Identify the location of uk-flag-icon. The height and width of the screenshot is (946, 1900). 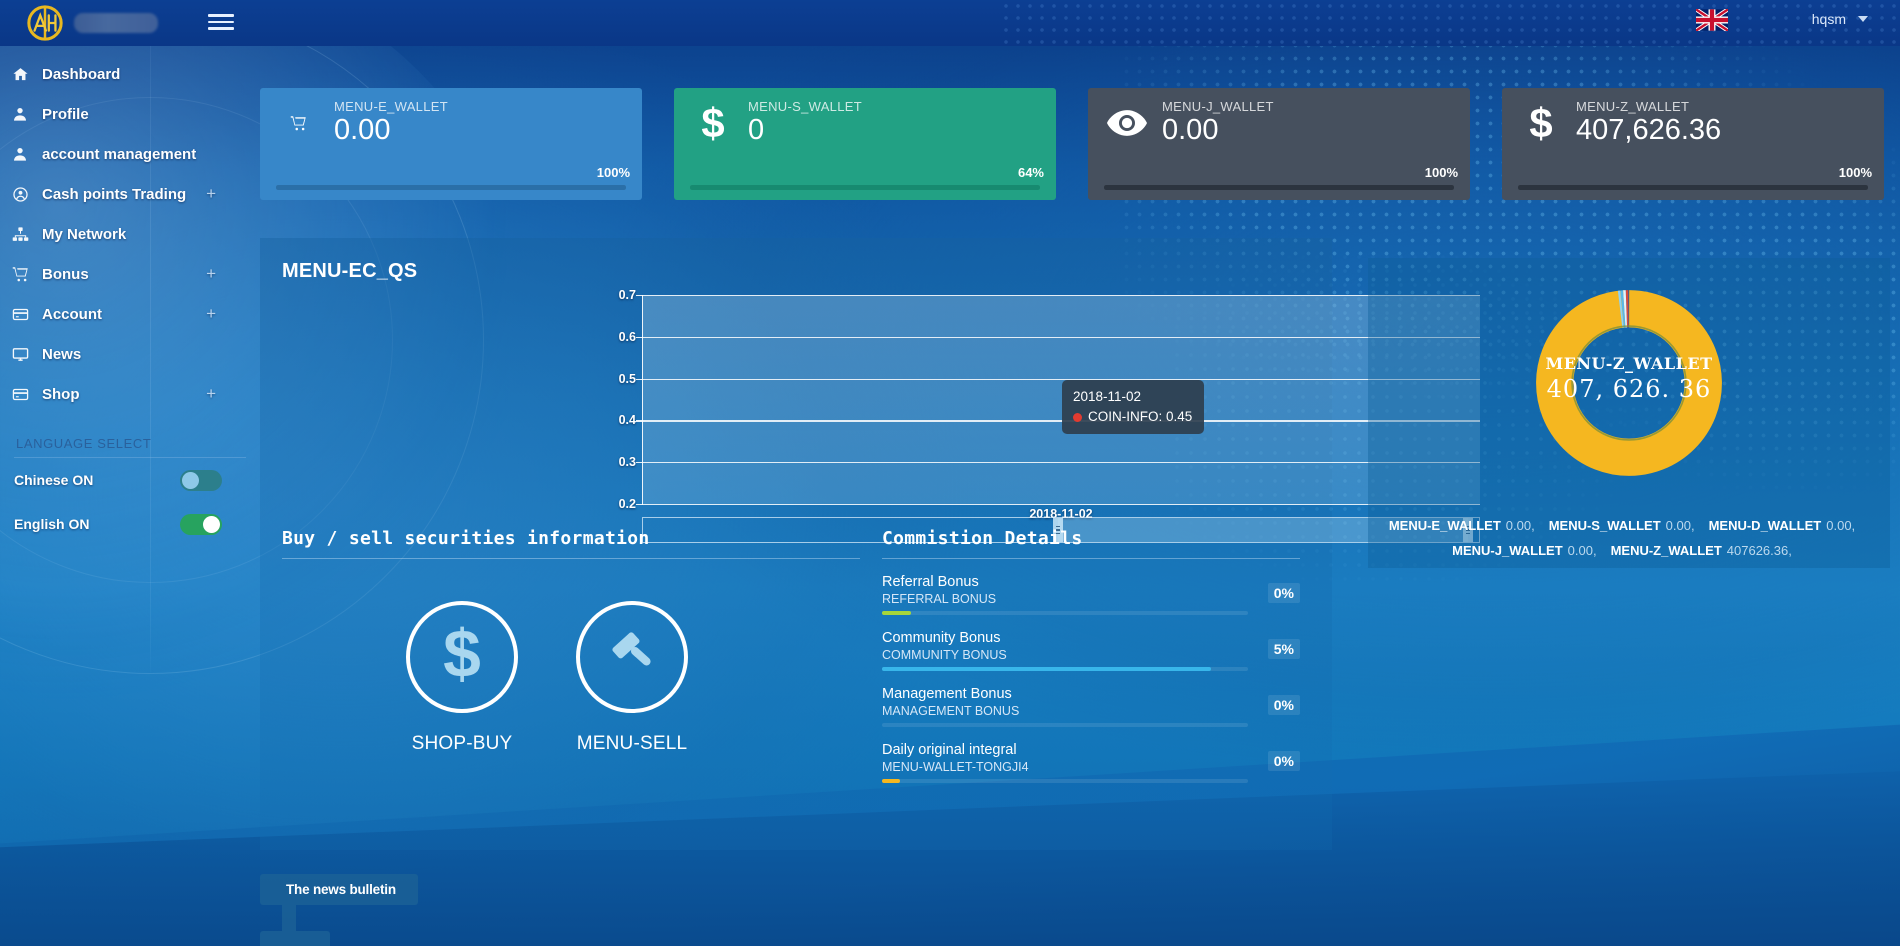
(1712, 20).